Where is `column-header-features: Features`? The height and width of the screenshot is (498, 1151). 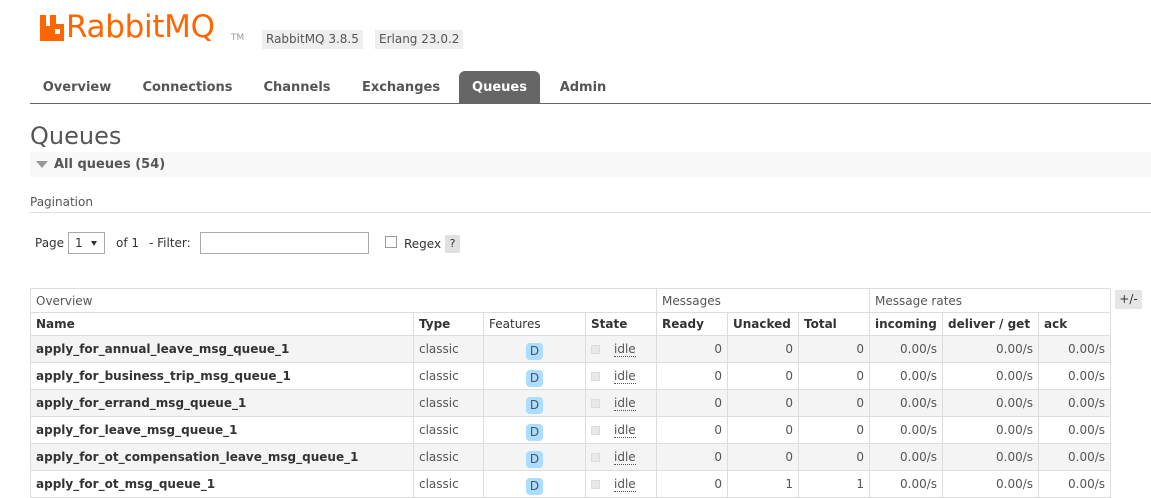
column-header-features: Features is located at coordinates (534, 324).